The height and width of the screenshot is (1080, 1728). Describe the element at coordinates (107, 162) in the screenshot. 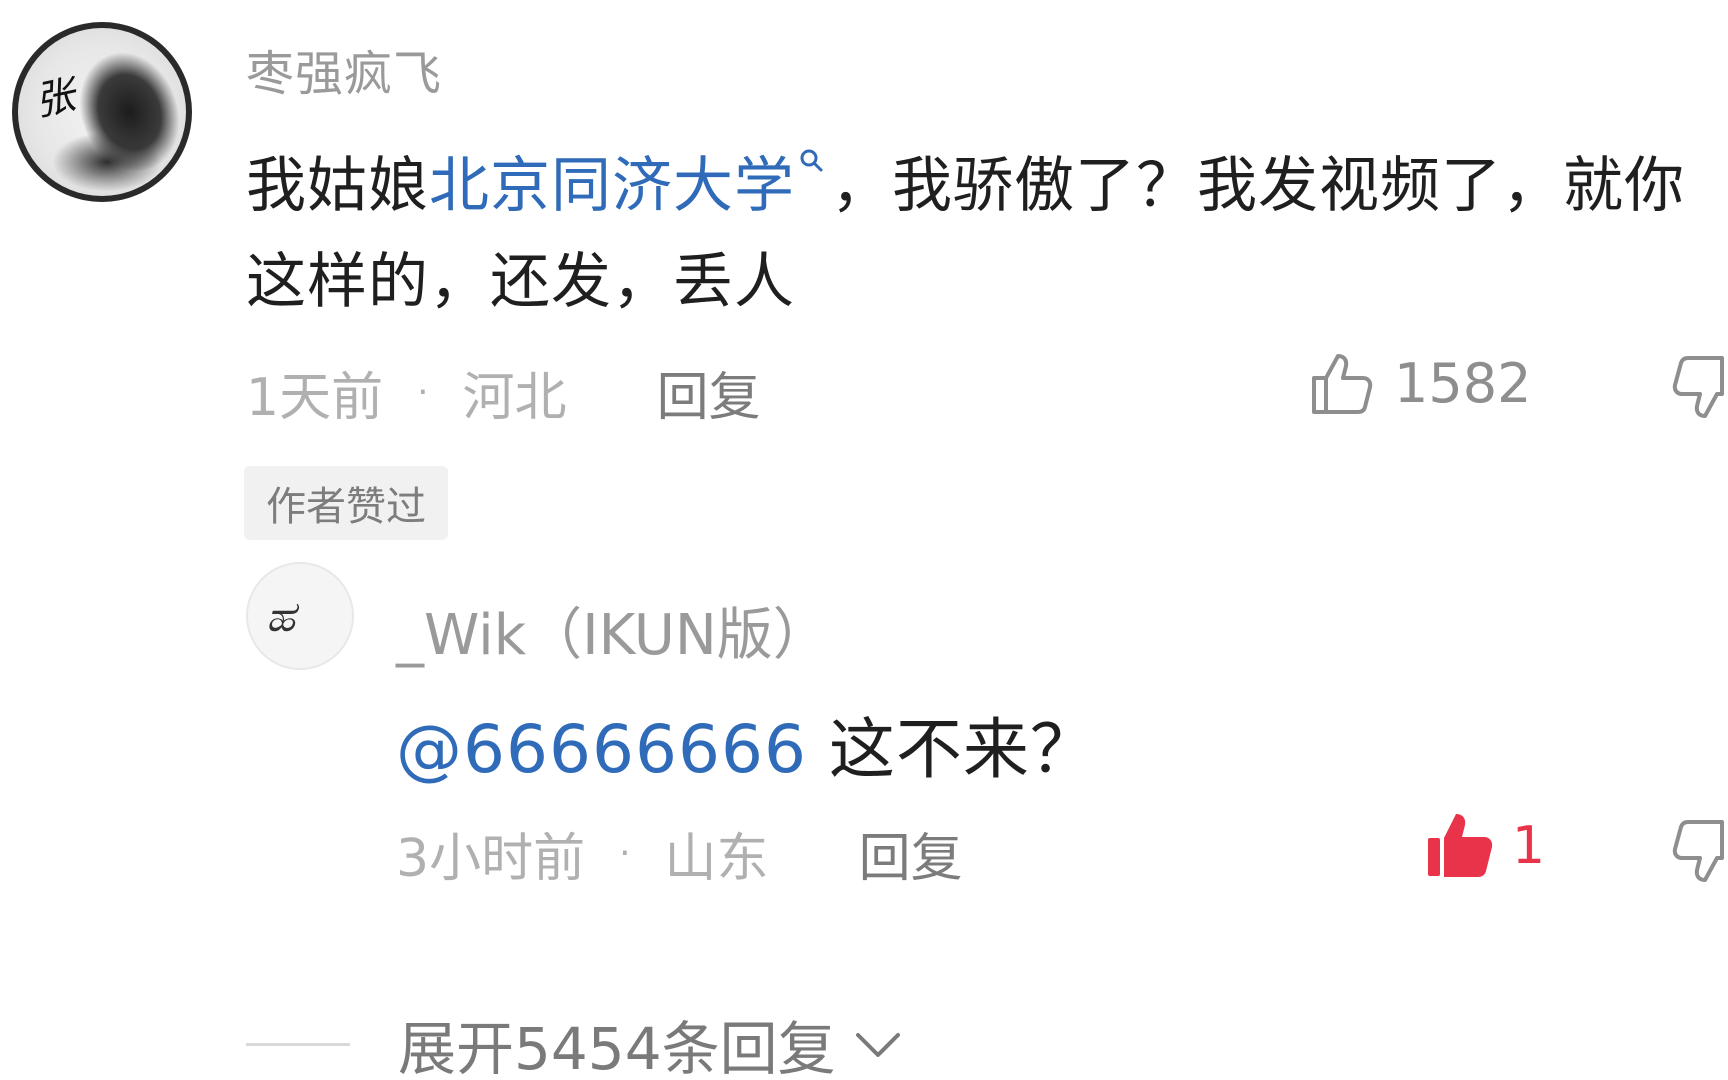

I see `avatar-ink-stroke` at that location.